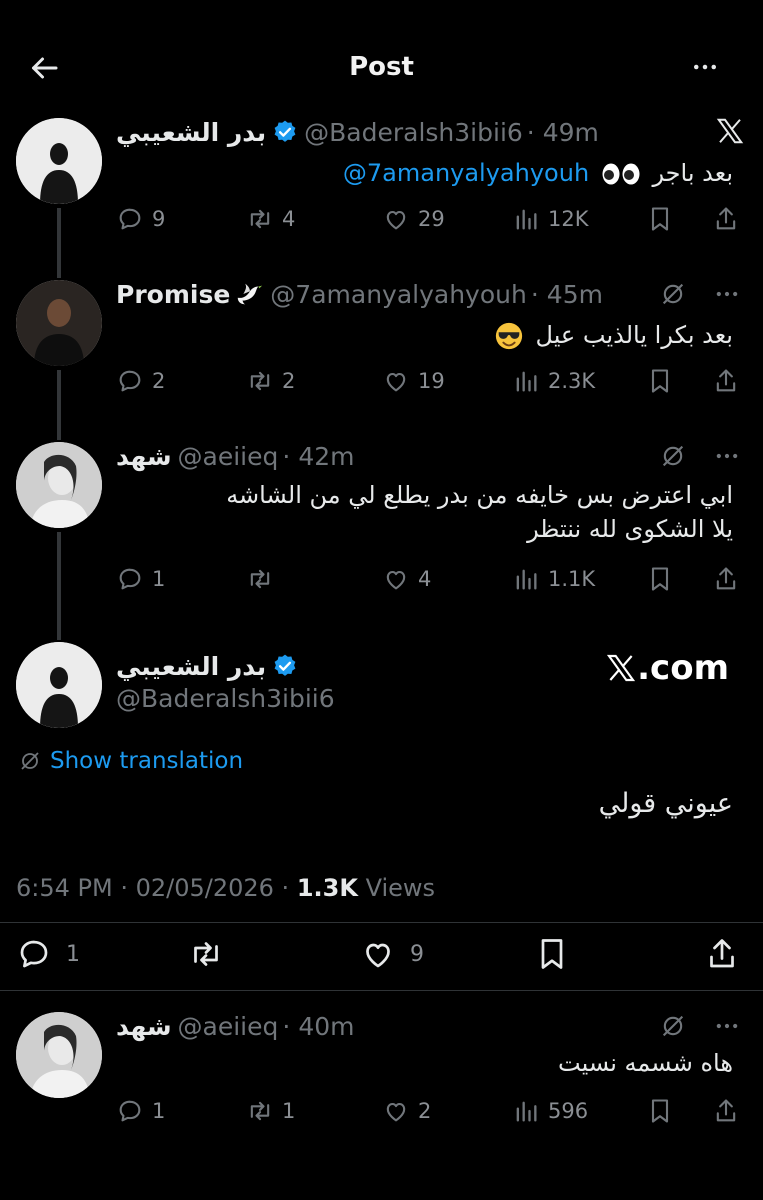 This screenshot has height=1200, width=763. What do you see at coordinates (326, 1026) in the screenshot?
I see `post-time: 40m` at bounding box center [326, 1026].